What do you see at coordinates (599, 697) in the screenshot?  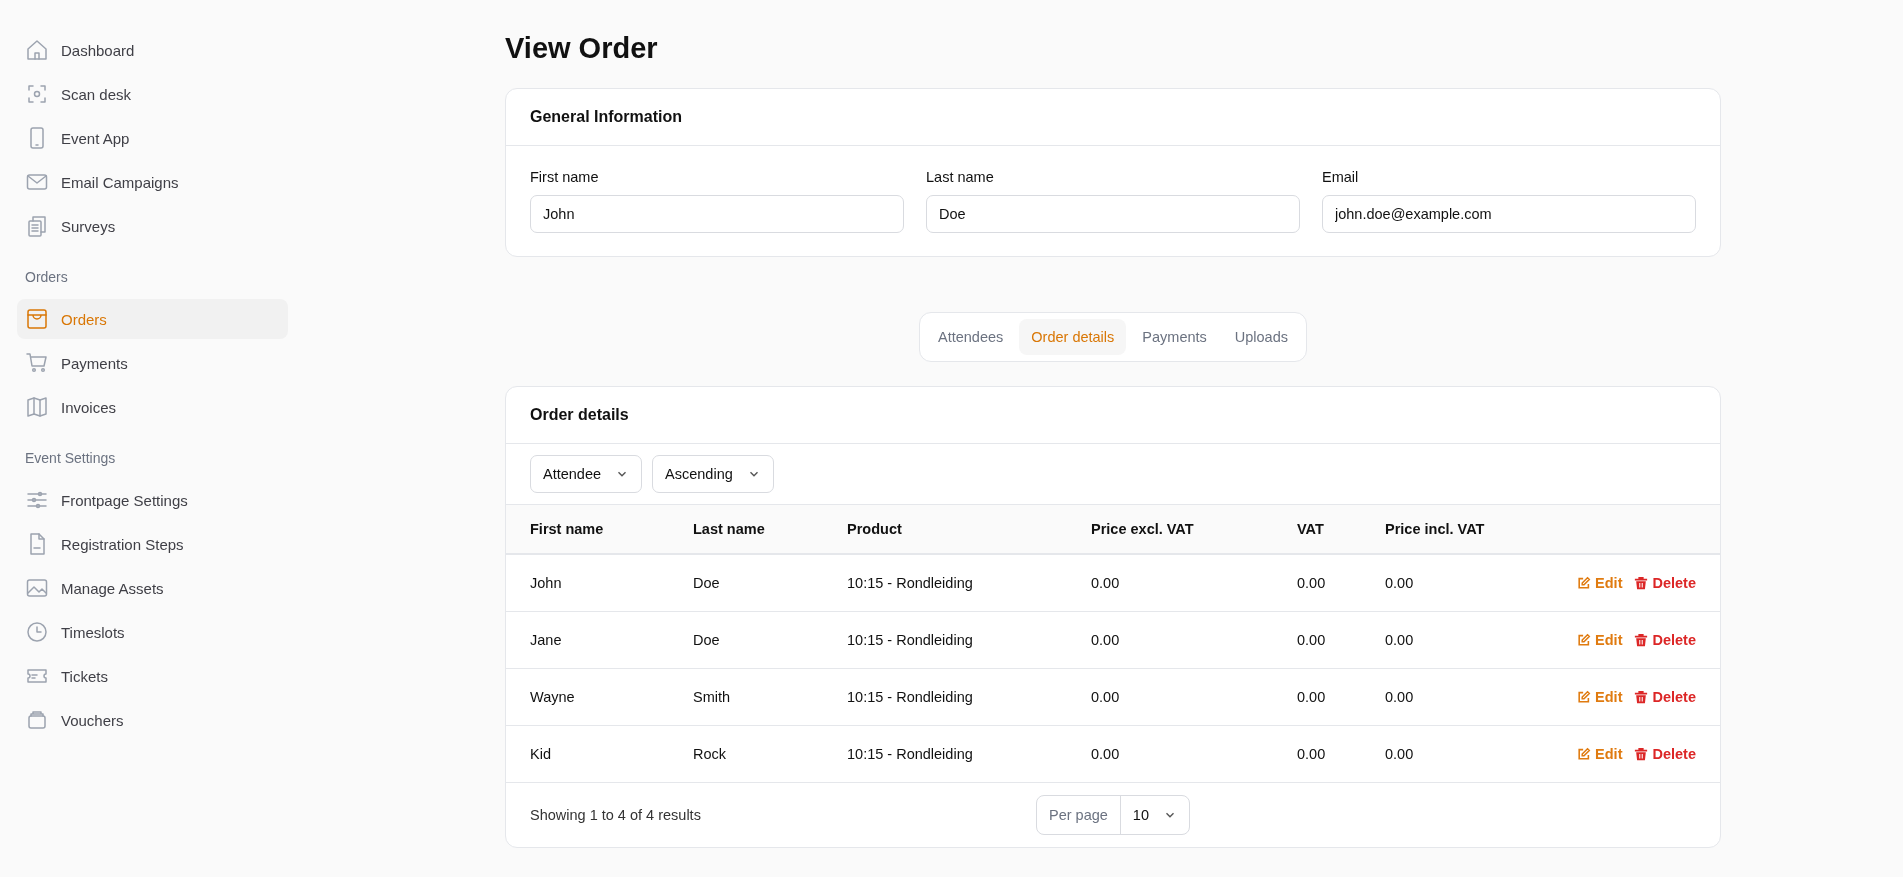 I see `table-cell: Wayne` at bounding box center [599, 697].